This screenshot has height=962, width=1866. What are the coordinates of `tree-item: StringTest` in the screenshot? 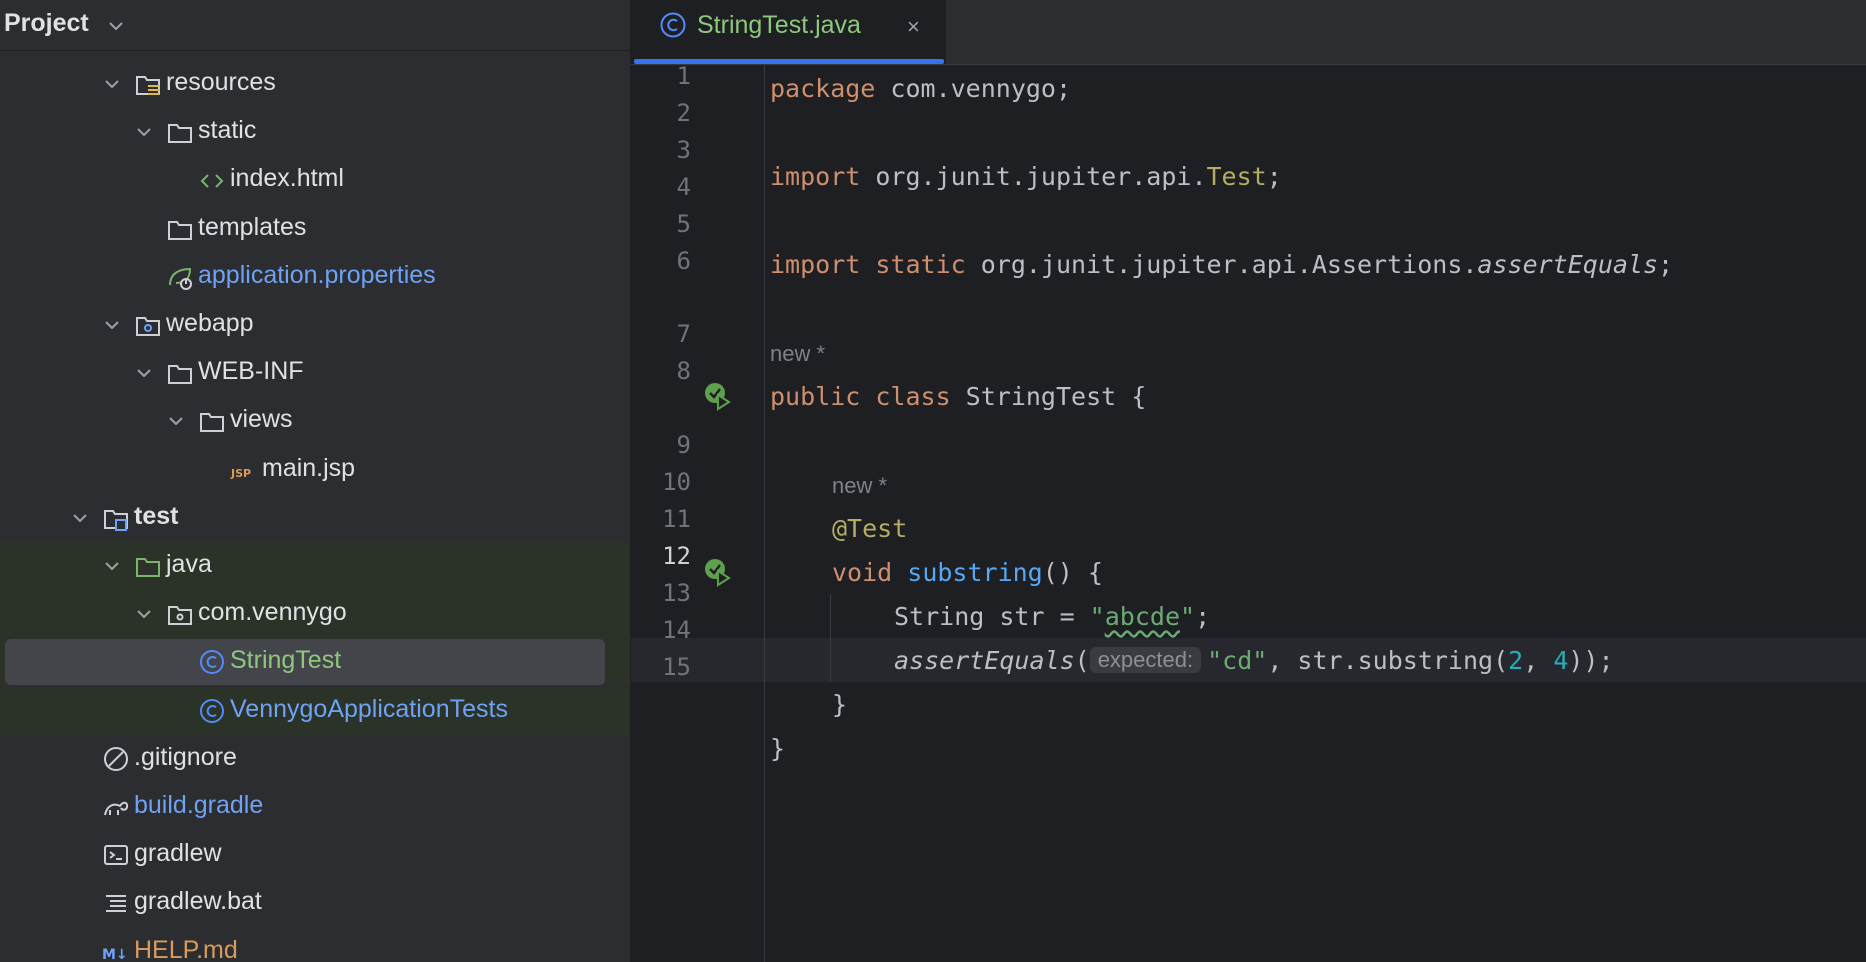 It's located at (315, 662).